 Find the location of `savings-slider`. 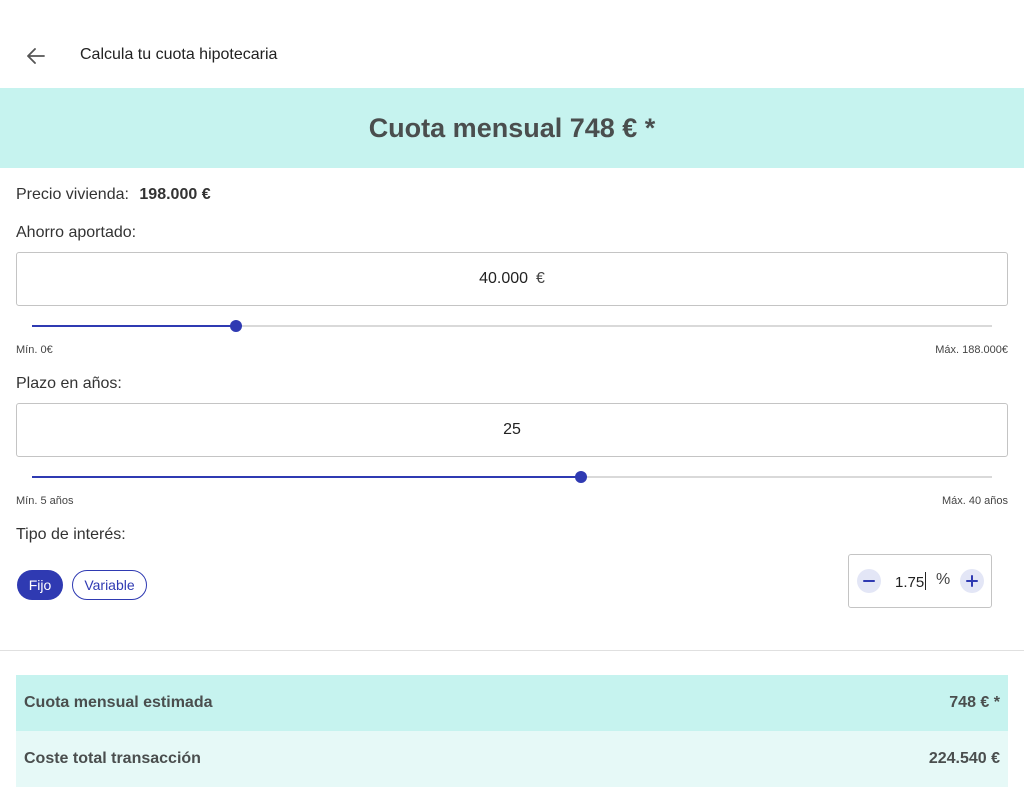

savings-slider is located at coordinates (512, 326).